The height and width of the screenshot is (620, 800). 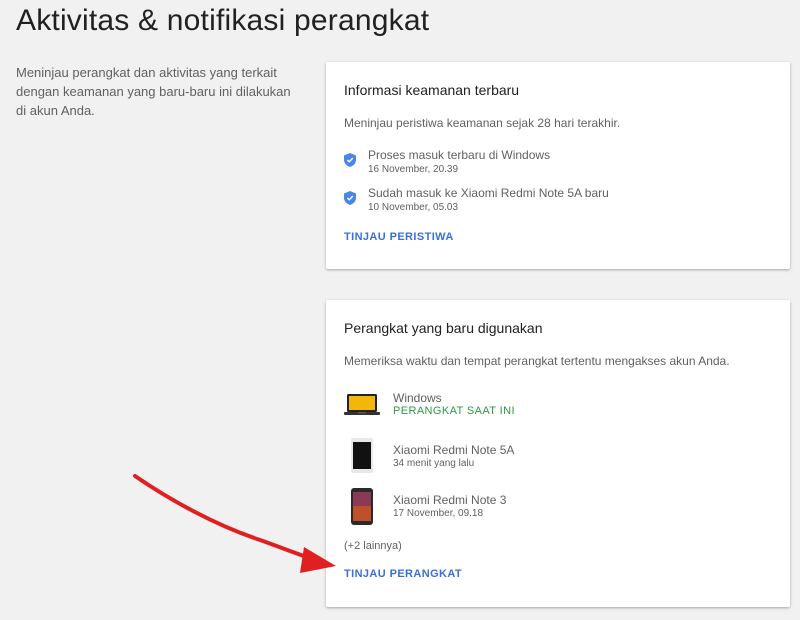 I want to click on review-events-button: TINJAU PERISTIWA, so click(x=399, y=237).